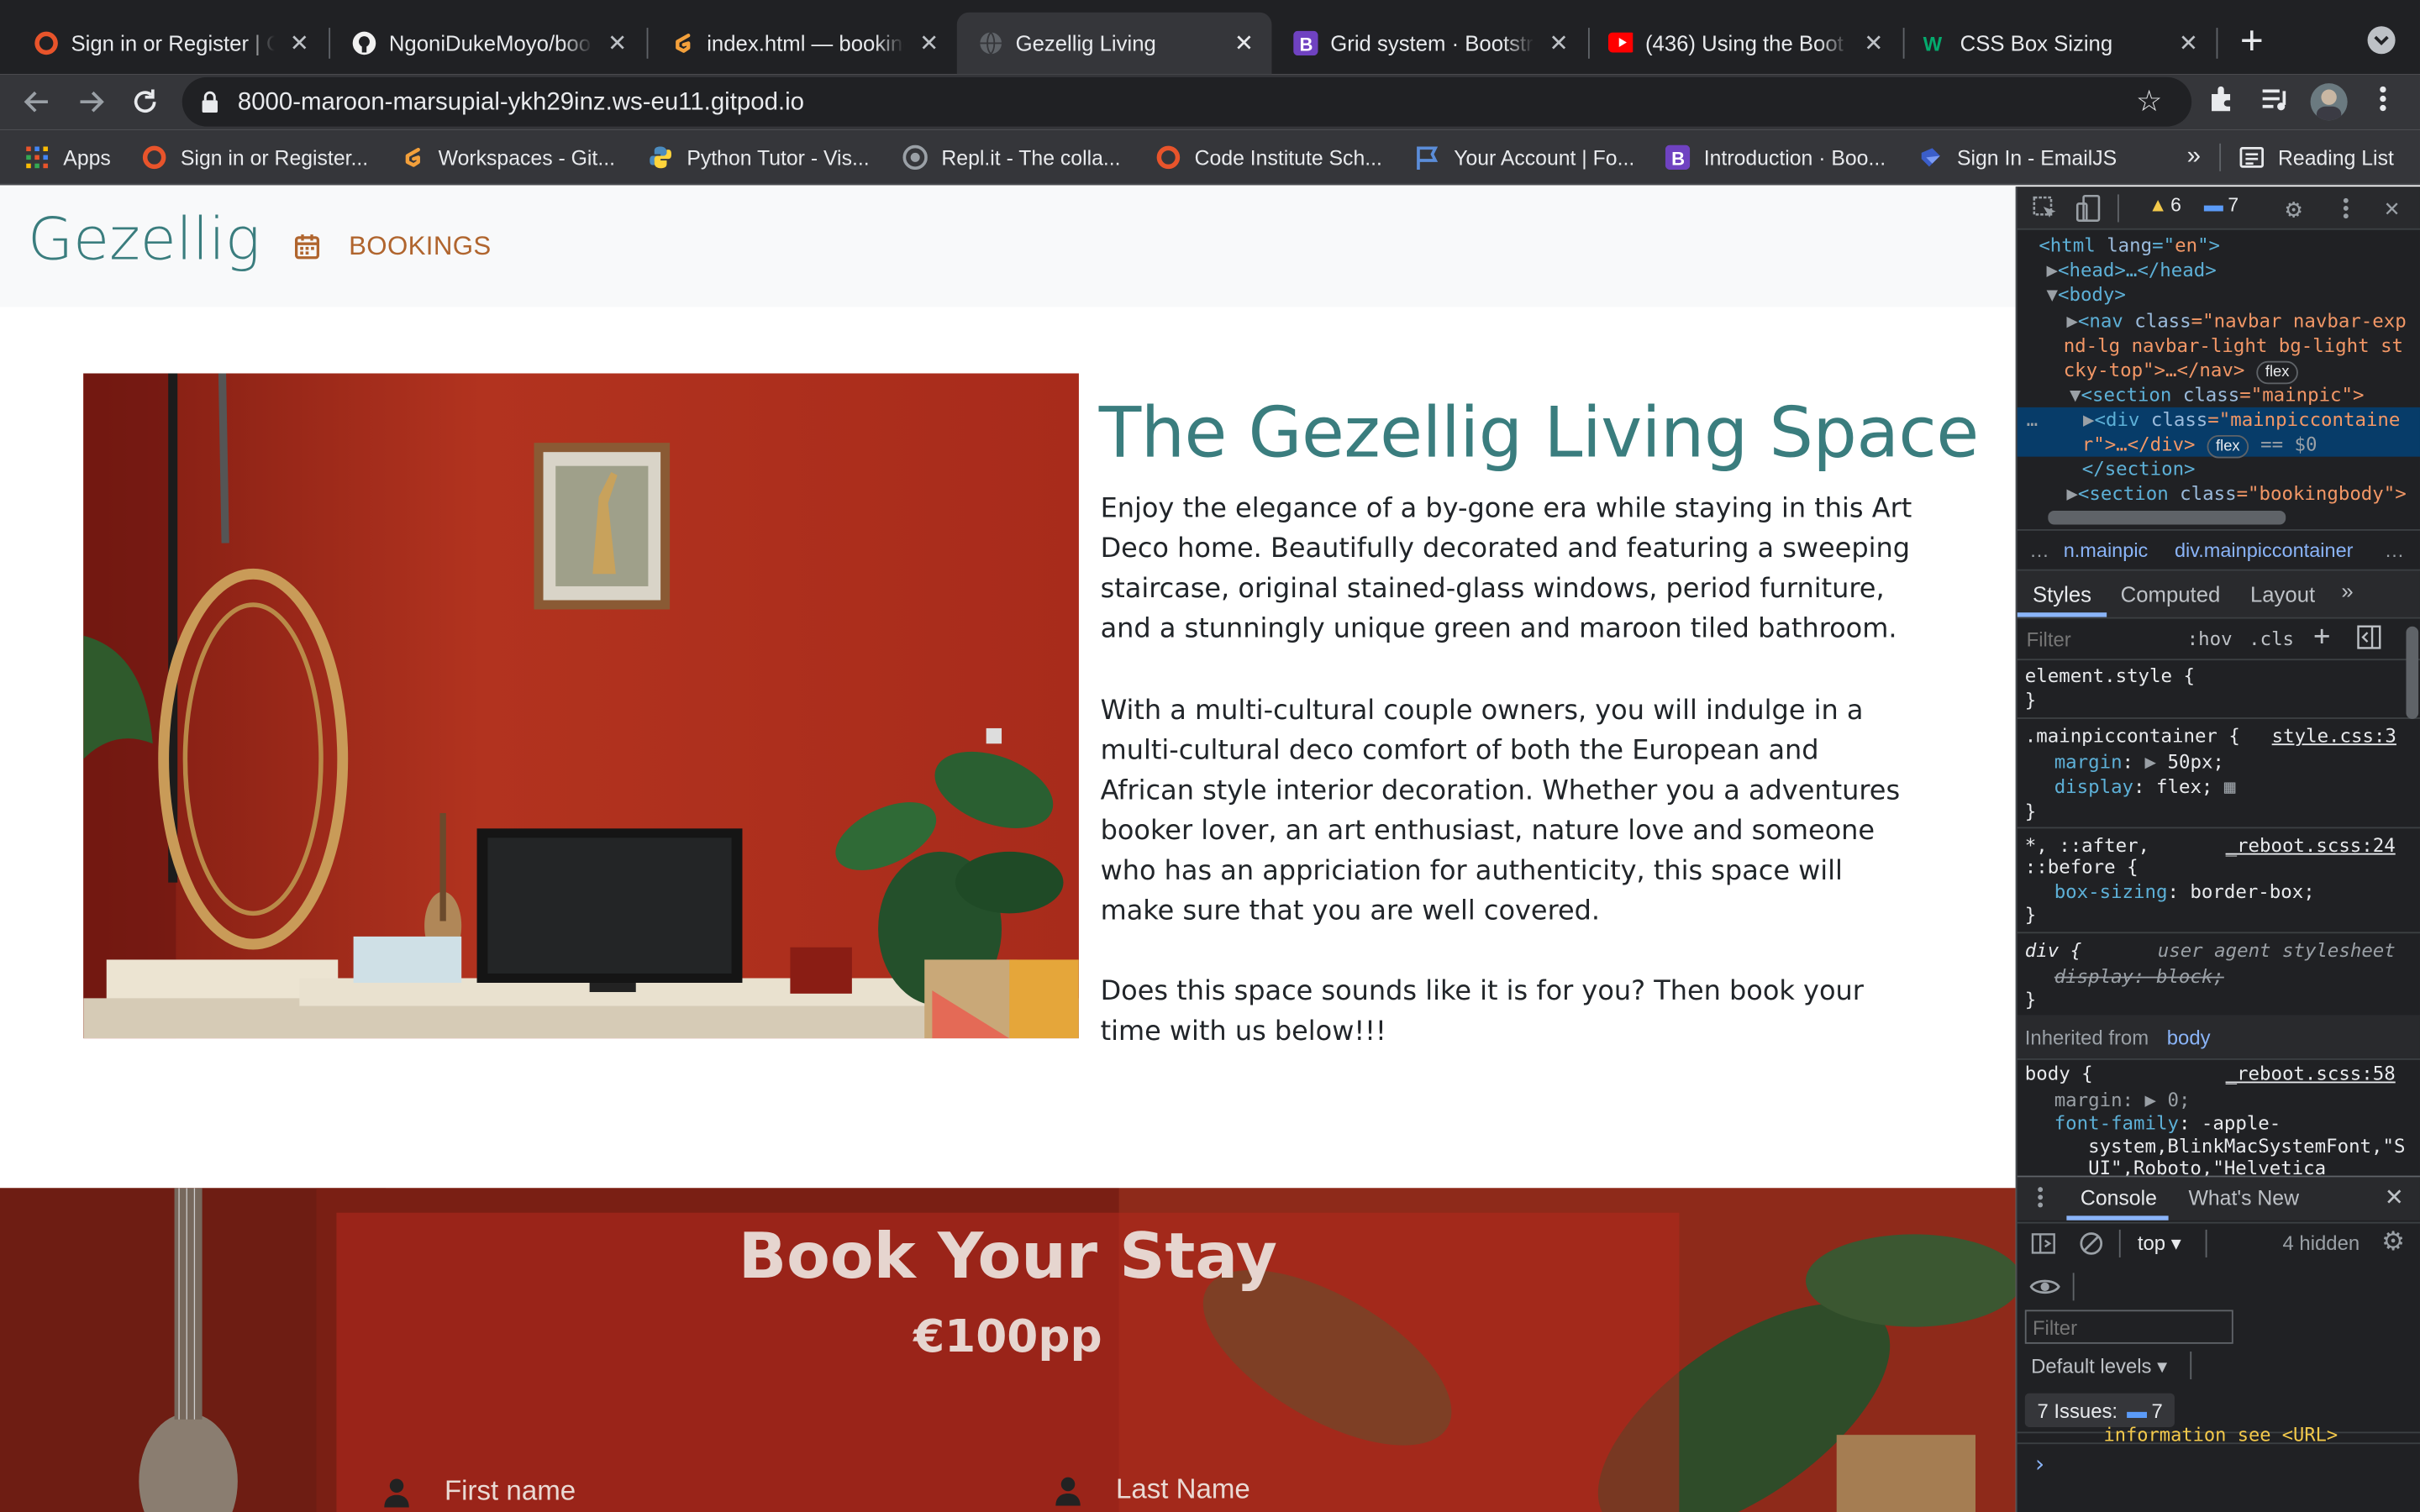  Describe the element at coordinates (2311, 1074) in the screenshot. I see `reboot-body-source-link: _reboot.scss:58` at that location.